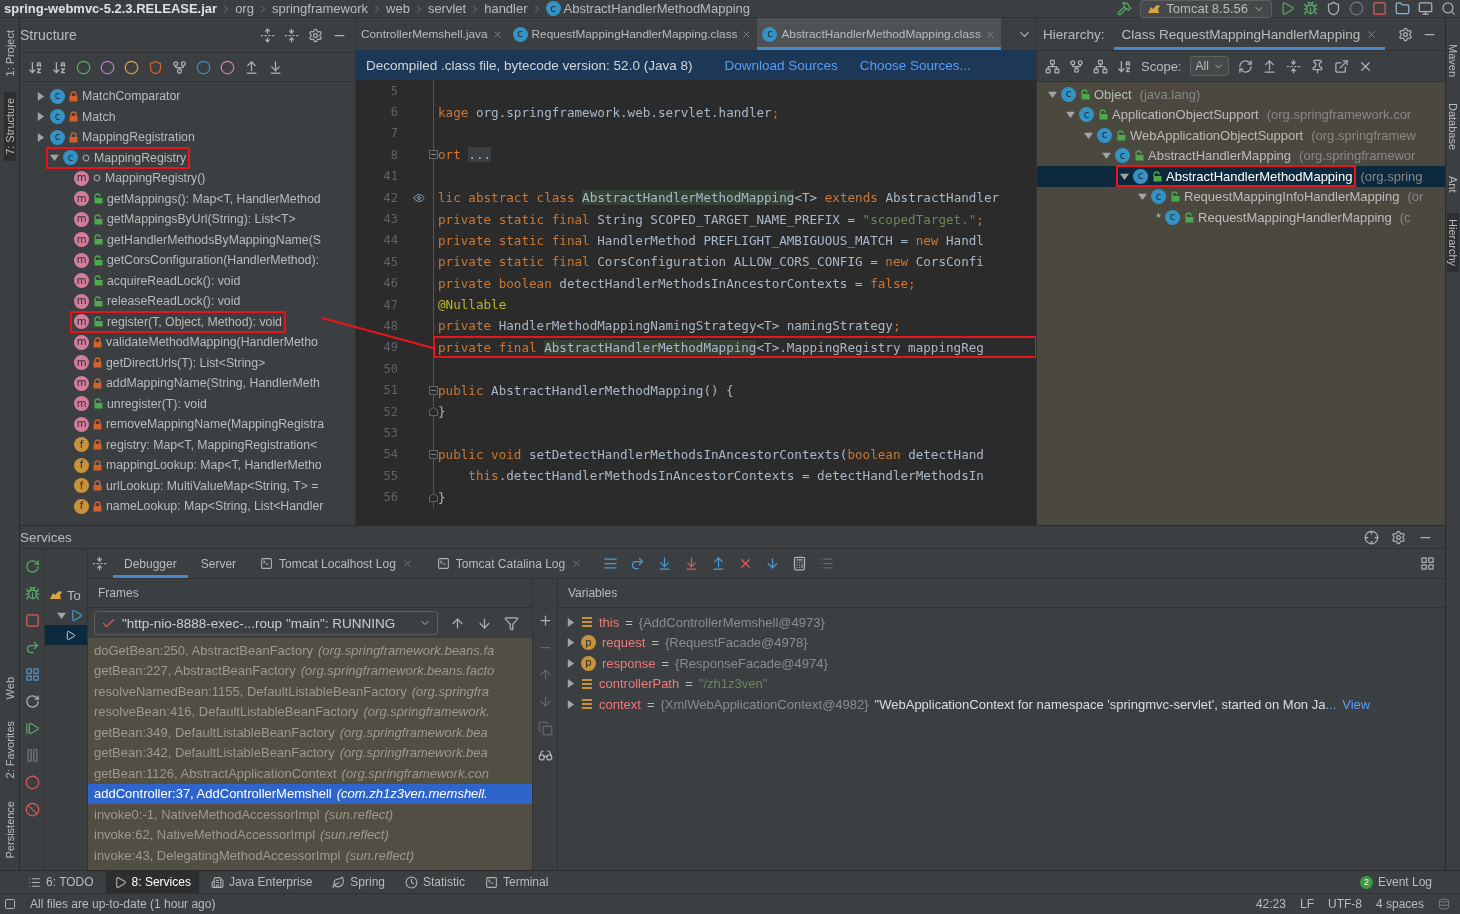  Describe the element at coordinates (506, 8) in the screenshot. I see `breadcrumb: handler` at that location.